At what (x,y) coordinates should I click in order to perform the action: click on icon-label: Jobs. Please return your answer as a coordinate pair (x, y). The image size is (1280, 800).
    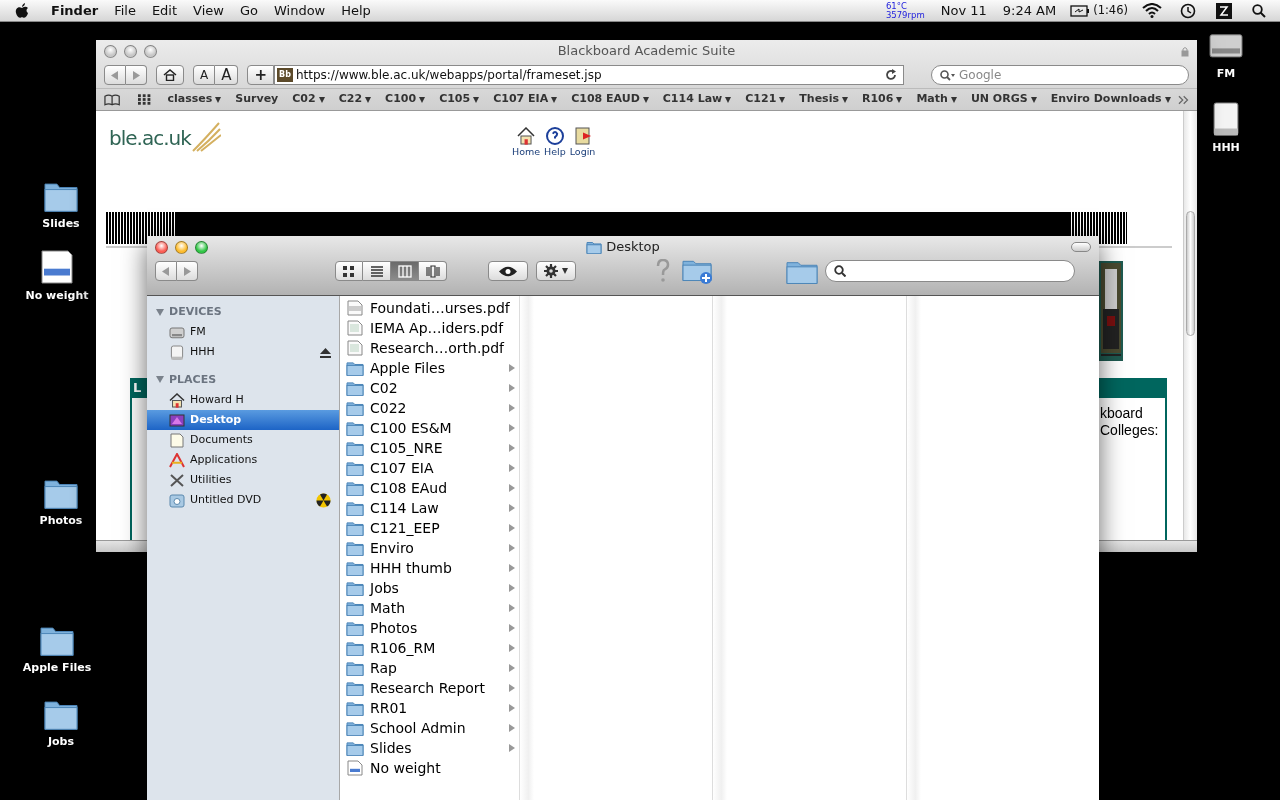
    Looking at the image, I should click on (61, 742).